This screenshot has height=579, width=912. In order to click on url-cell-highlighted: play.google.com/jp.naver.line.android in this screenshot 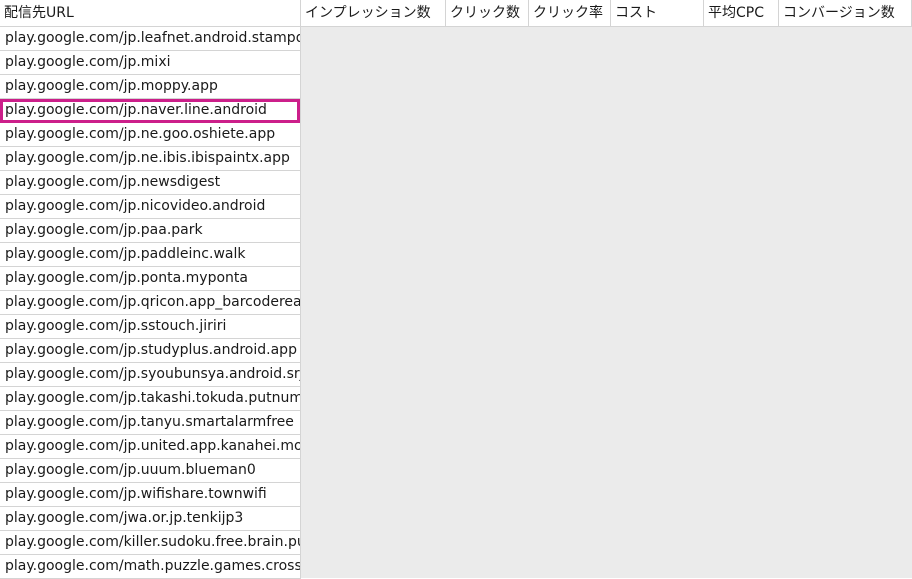, I will do `click(150, 111)`.